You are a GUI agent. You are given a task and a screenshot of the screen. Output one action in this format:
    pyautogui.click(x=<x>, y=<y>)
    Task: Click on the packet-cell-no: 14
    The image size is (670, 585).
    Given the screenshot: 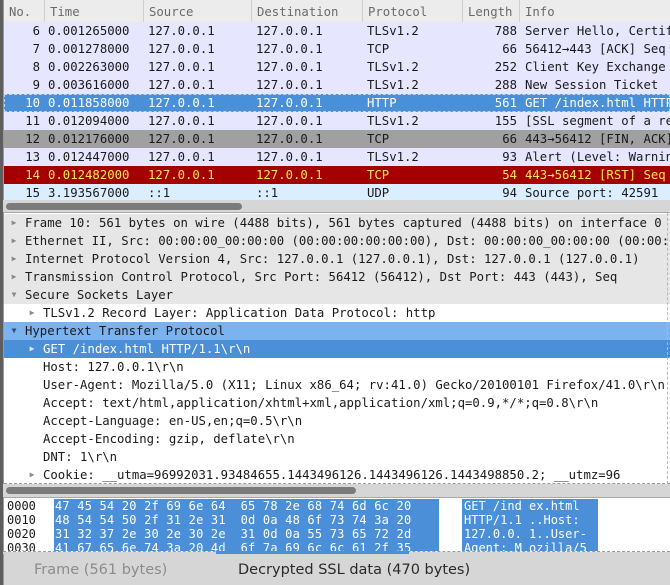 What is the action you would take?
    pyautogui.click(x=32, y=175)
    